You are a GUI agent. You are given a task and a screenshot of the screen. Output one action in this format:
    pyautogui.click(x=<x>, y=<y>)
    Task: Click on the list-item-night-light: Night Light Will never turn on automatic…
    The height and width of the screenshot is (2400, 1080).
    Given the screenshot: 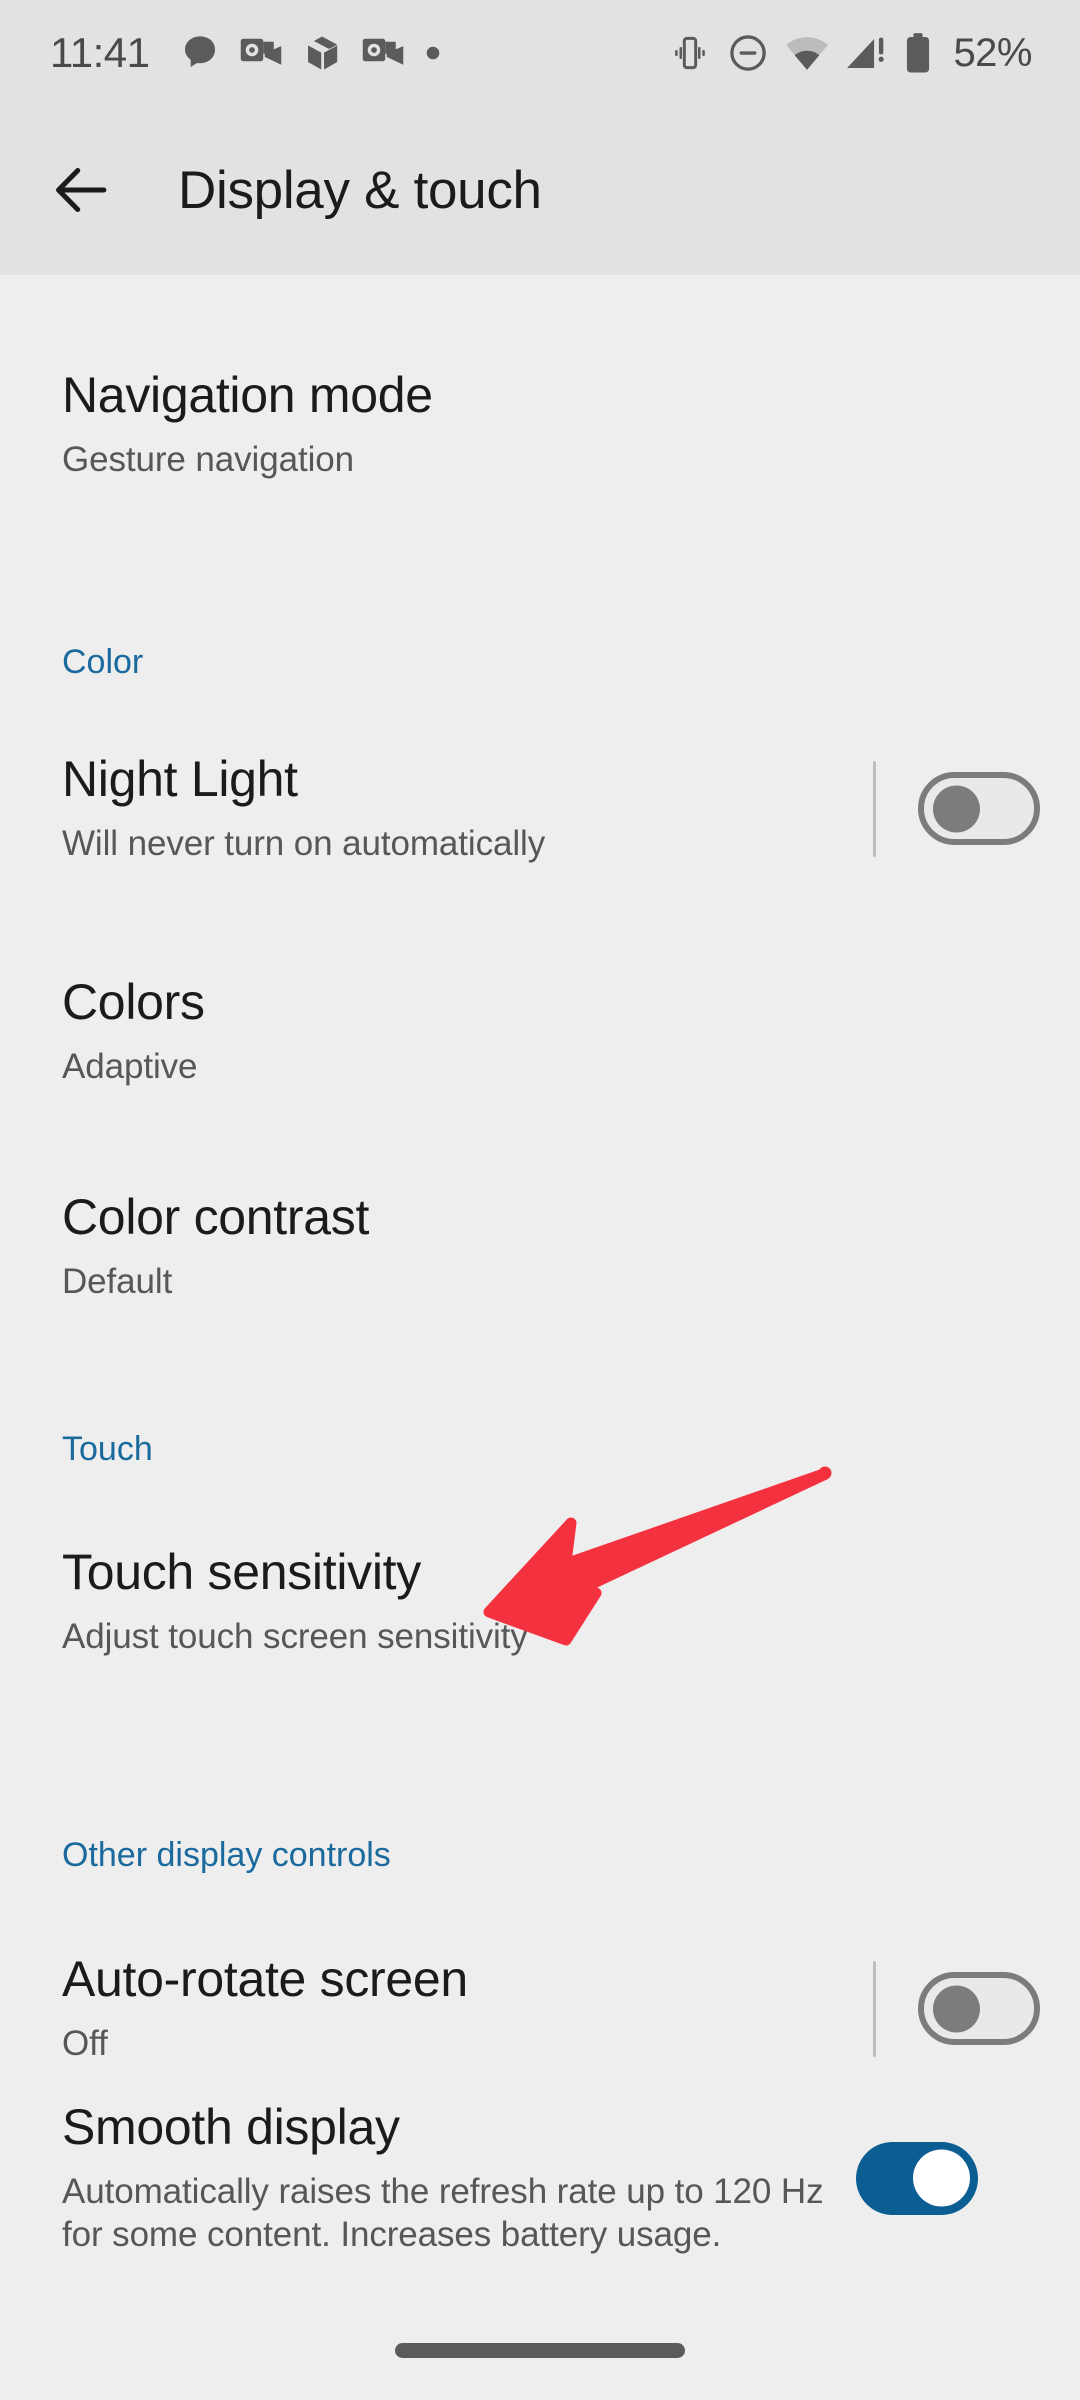 What is the action you would take?
    pyautogui.click(x=540, y=808)
    